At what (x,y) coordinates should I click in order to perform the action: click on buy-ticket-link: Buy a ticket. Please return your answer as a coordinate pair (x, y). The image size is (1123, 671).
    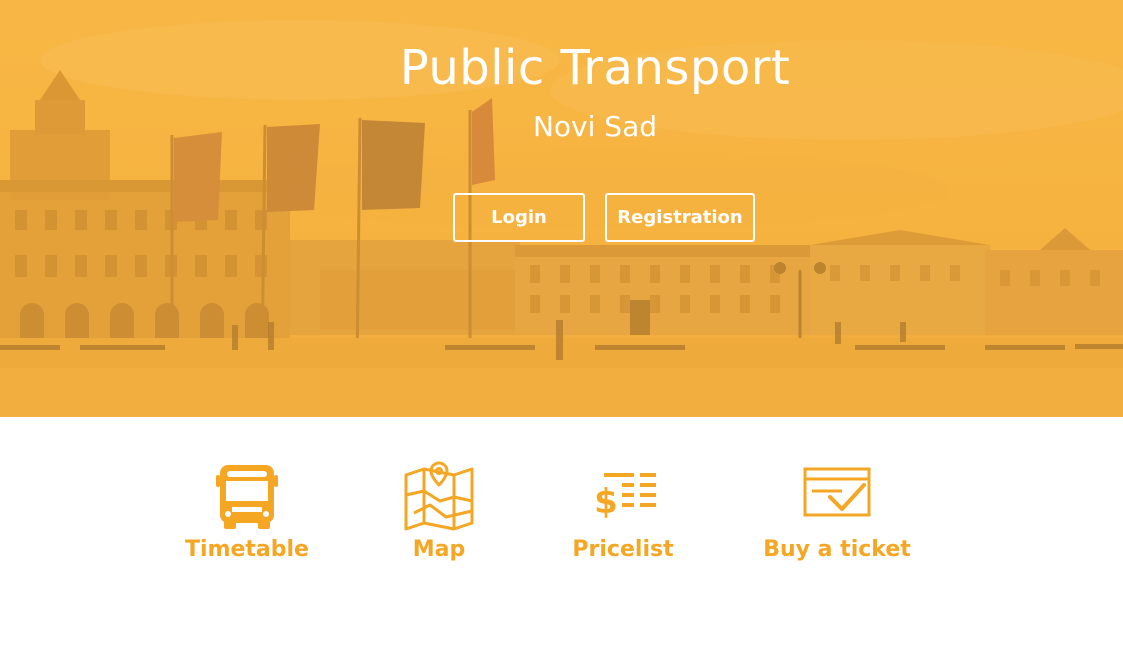
    Looking at the image, I should click on (837, 511).